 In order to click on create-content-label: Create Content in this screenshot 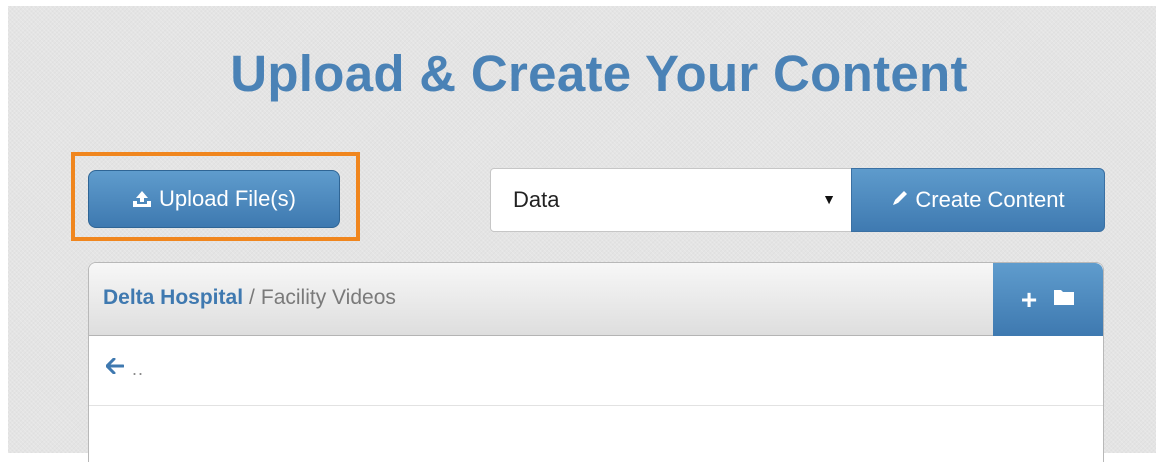, I will do `click(990, 199)`.